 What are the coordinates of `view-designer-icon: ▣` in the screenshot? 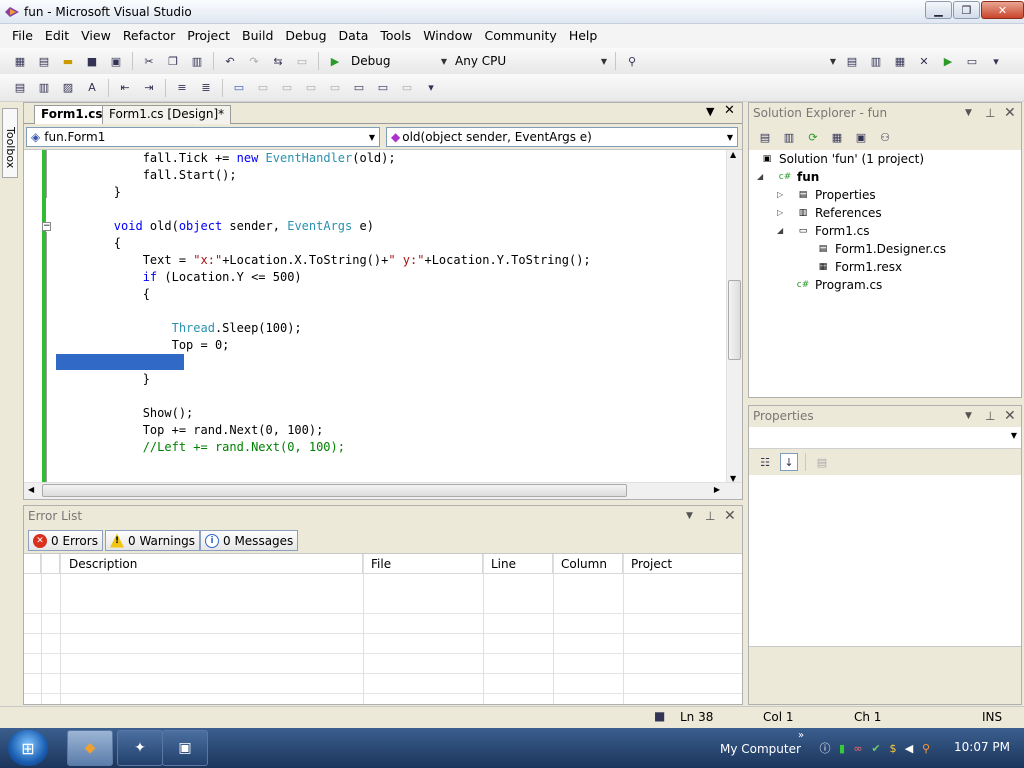 It's located at (861, 137).